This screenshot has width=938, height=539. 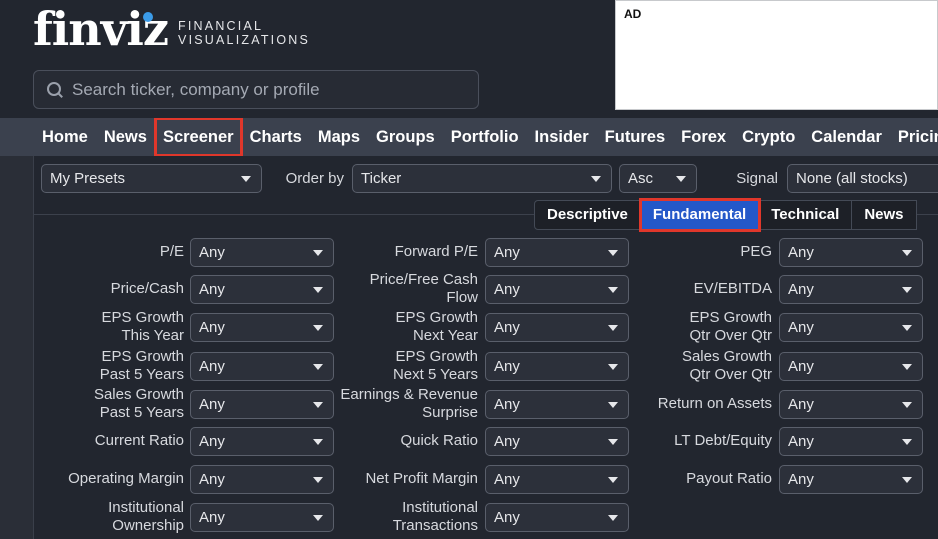 What do you see at coordinates (147, 288) in the screenshot?
I see `filter-label-line: Price/Cash` at bounding box center [147, 288].